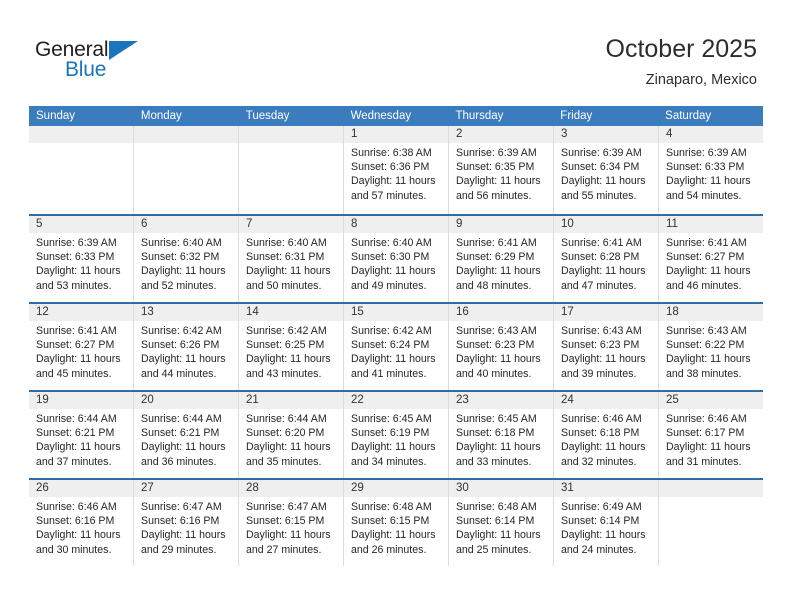 This screenshot has height=612, width=792. Describe the element at coordinates (601, 153) in the screenshot. I see `sunrise-time: Sunrise: 6:39 AM` at that location.